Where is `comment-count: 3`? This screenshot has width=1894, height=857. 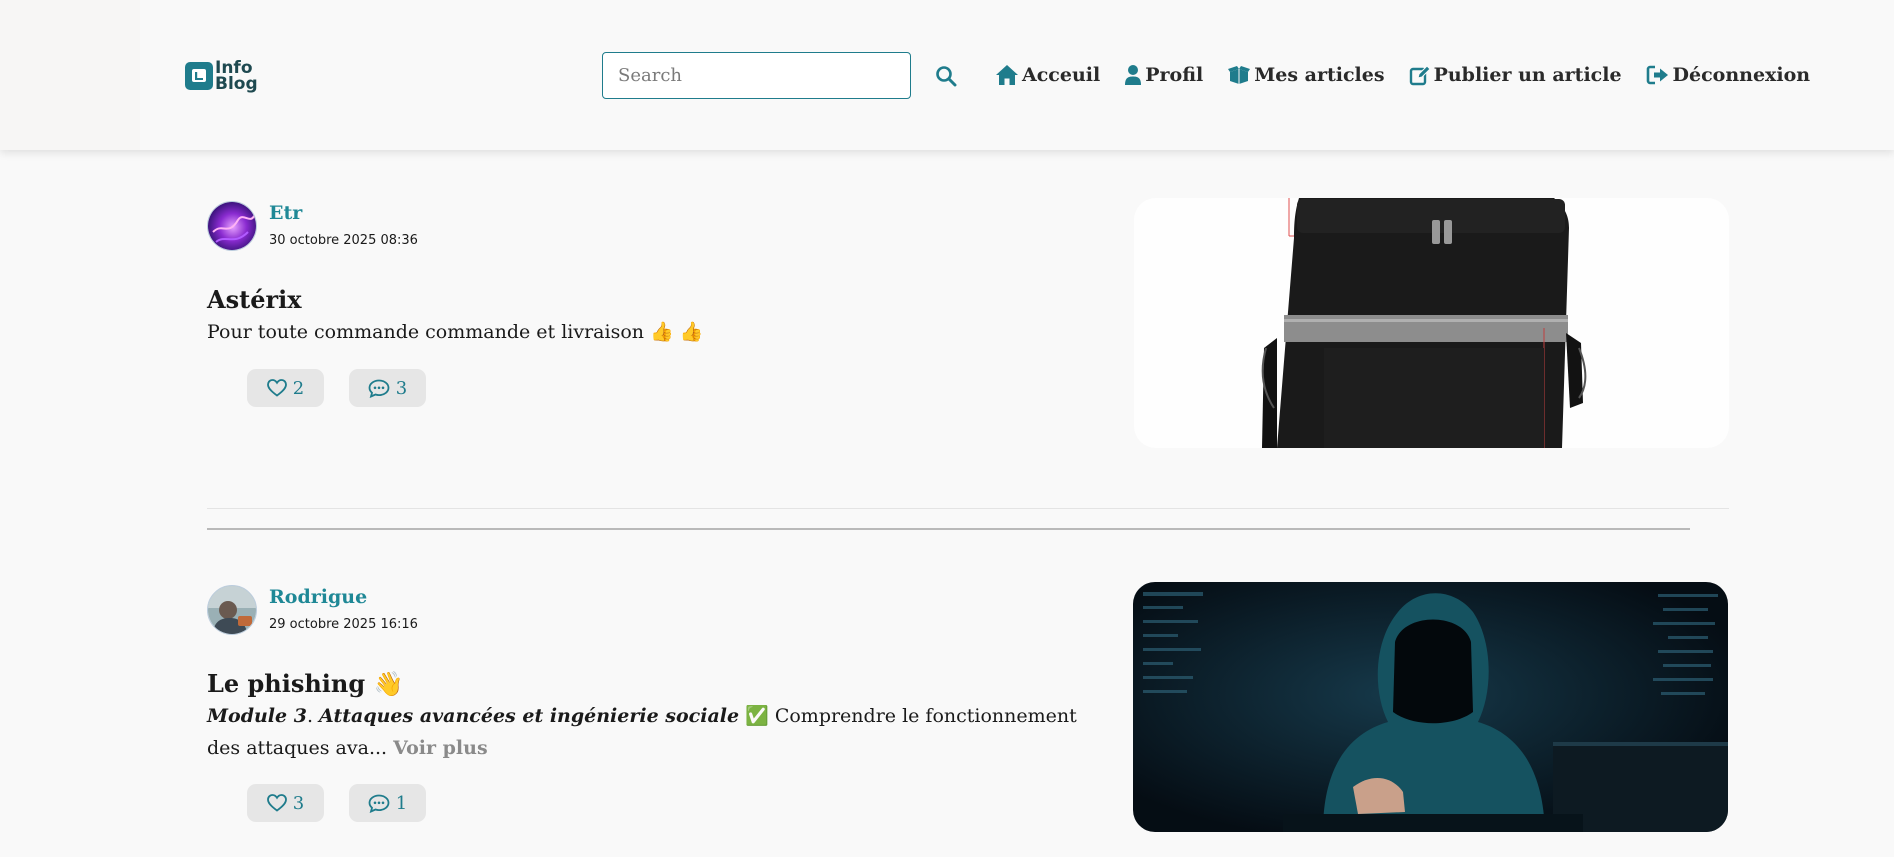
comment-count: 3 is located at coordinates (401, 388).